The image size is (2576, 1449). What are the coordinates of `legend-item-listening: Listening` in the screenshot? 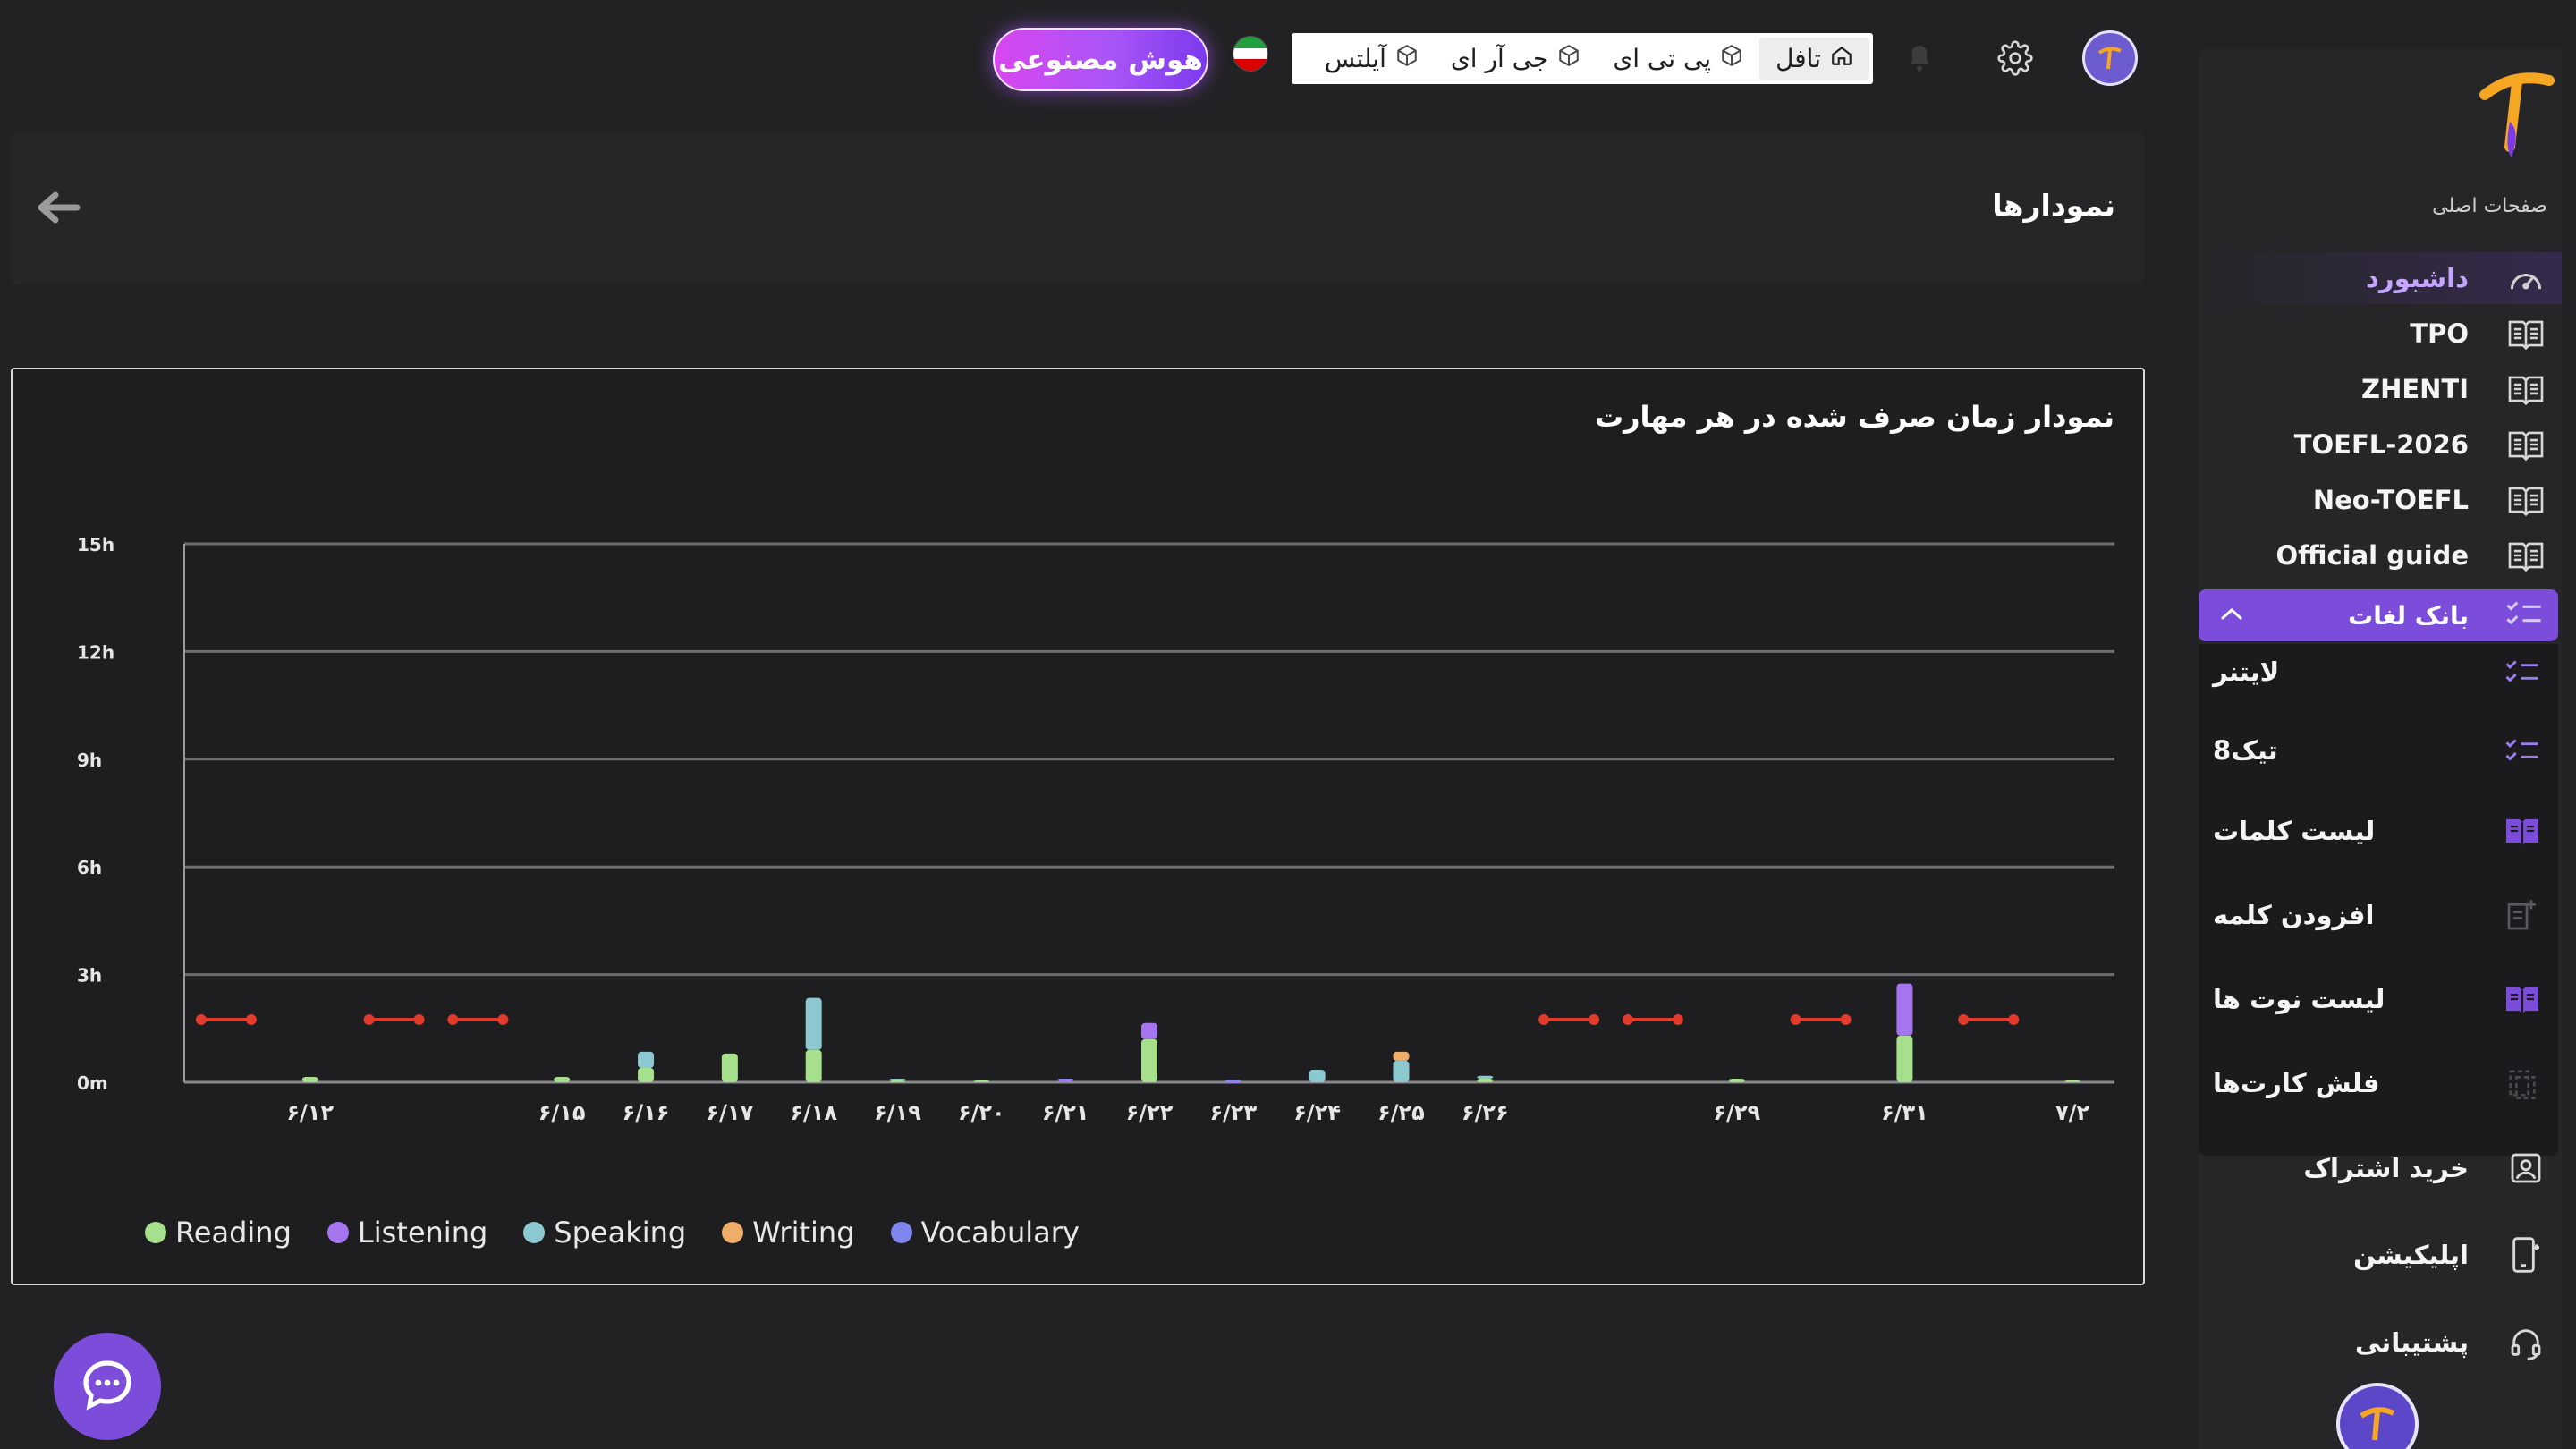 It's located at (407, 1233).